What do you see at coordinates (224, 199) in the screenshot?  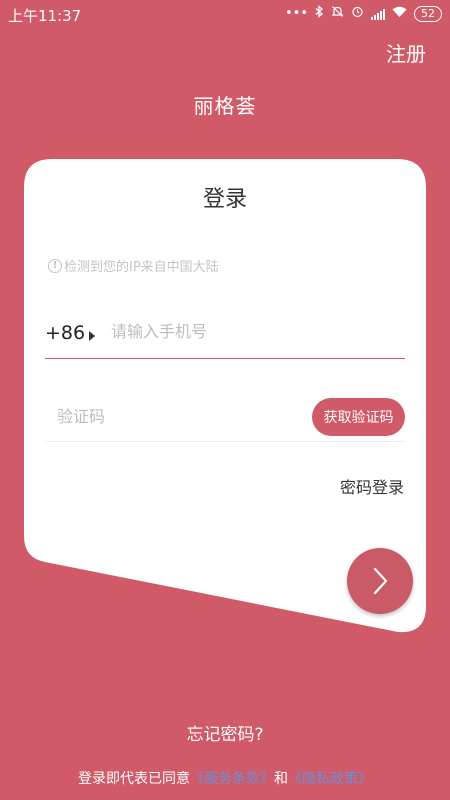 I see `page-title: 登录` at bounding box center [224, 199].